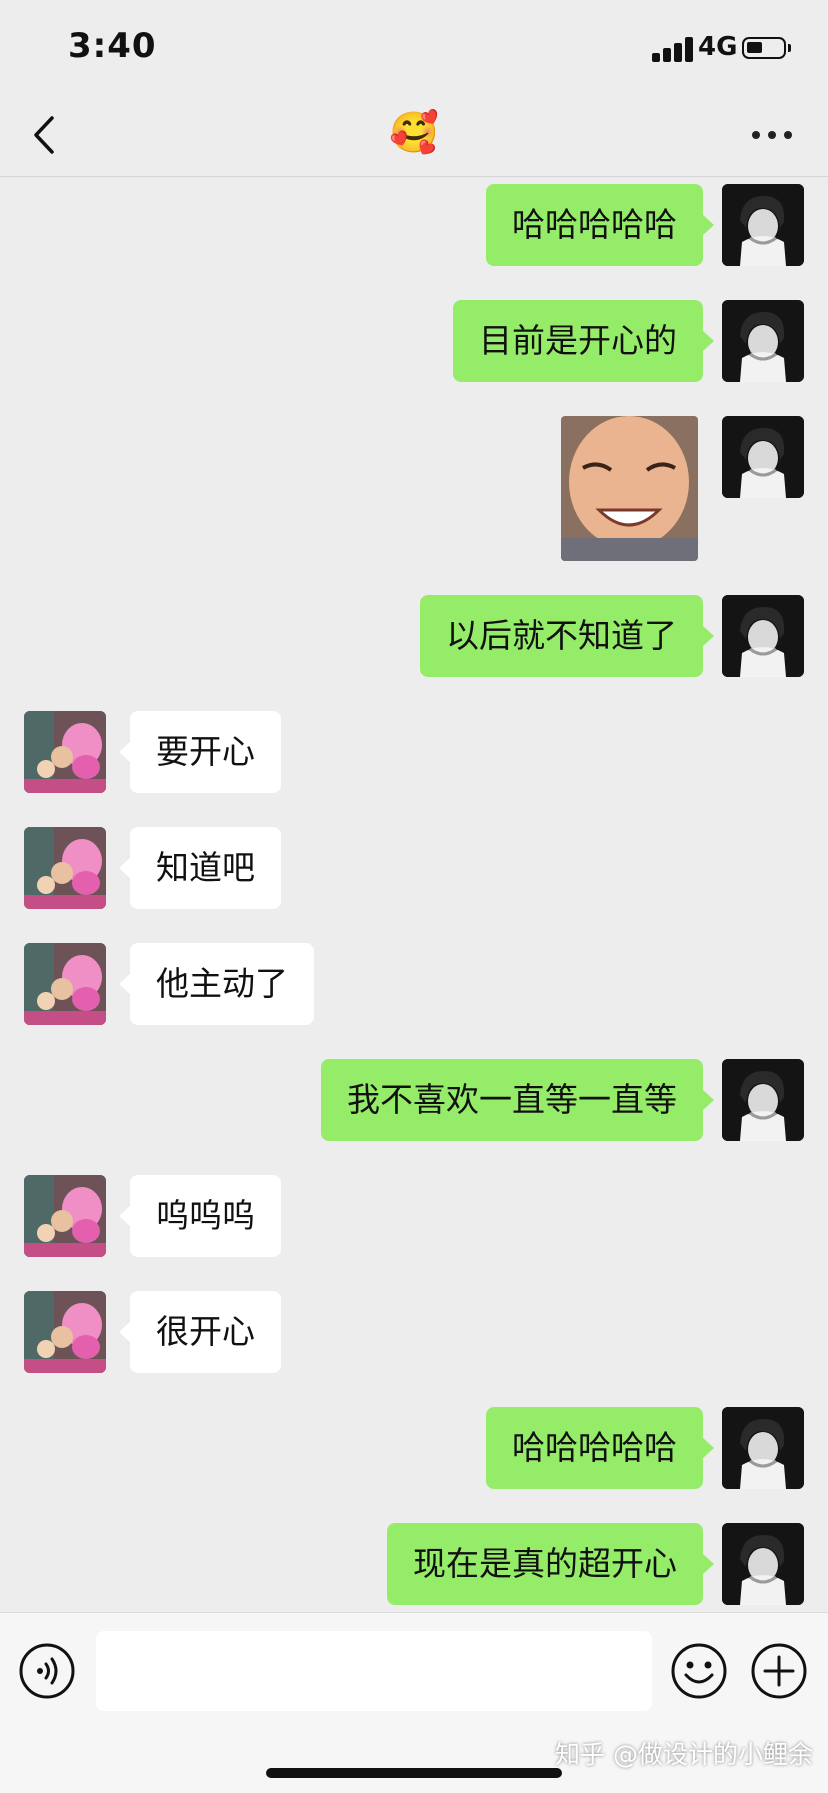 The height and width of the screenshot is (1793, 828). What do you see at coordinates (112, 46) in the screenshot?
I see `status-time: 3:40` at bounding box center [112, 46].